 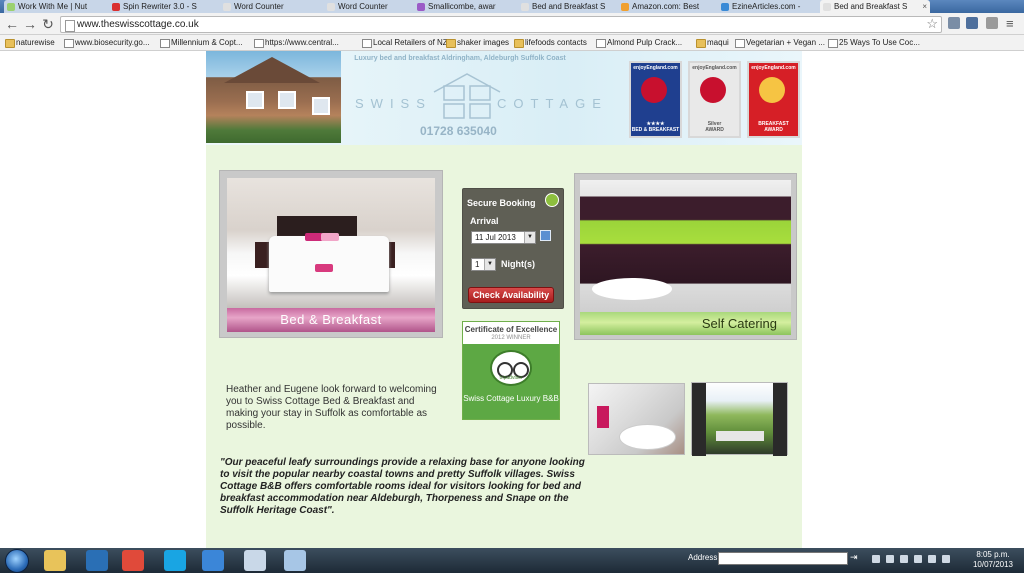 What do you see at coordinates (1010, 23) in the screenshot?
I see `menu-icon: ≡` at bounding box center [1010, 23].